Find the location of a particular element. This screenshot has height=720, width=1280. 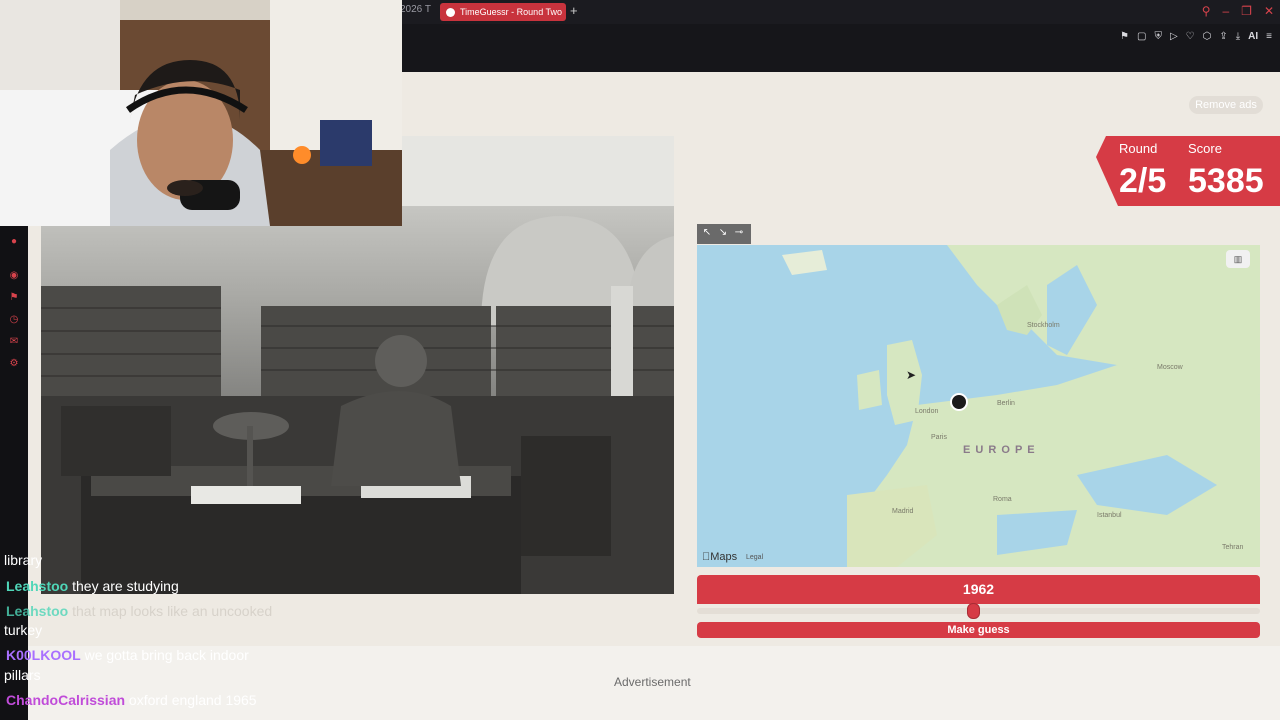

city-moscow: Moscow is located at coordinates (1170, 367).